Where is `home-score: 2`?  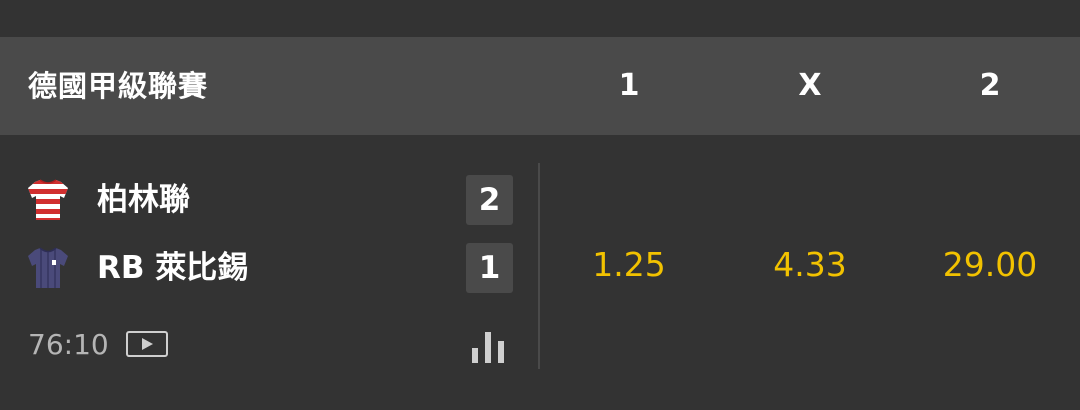 home-score: 2 is located at coordinates (489, 200).